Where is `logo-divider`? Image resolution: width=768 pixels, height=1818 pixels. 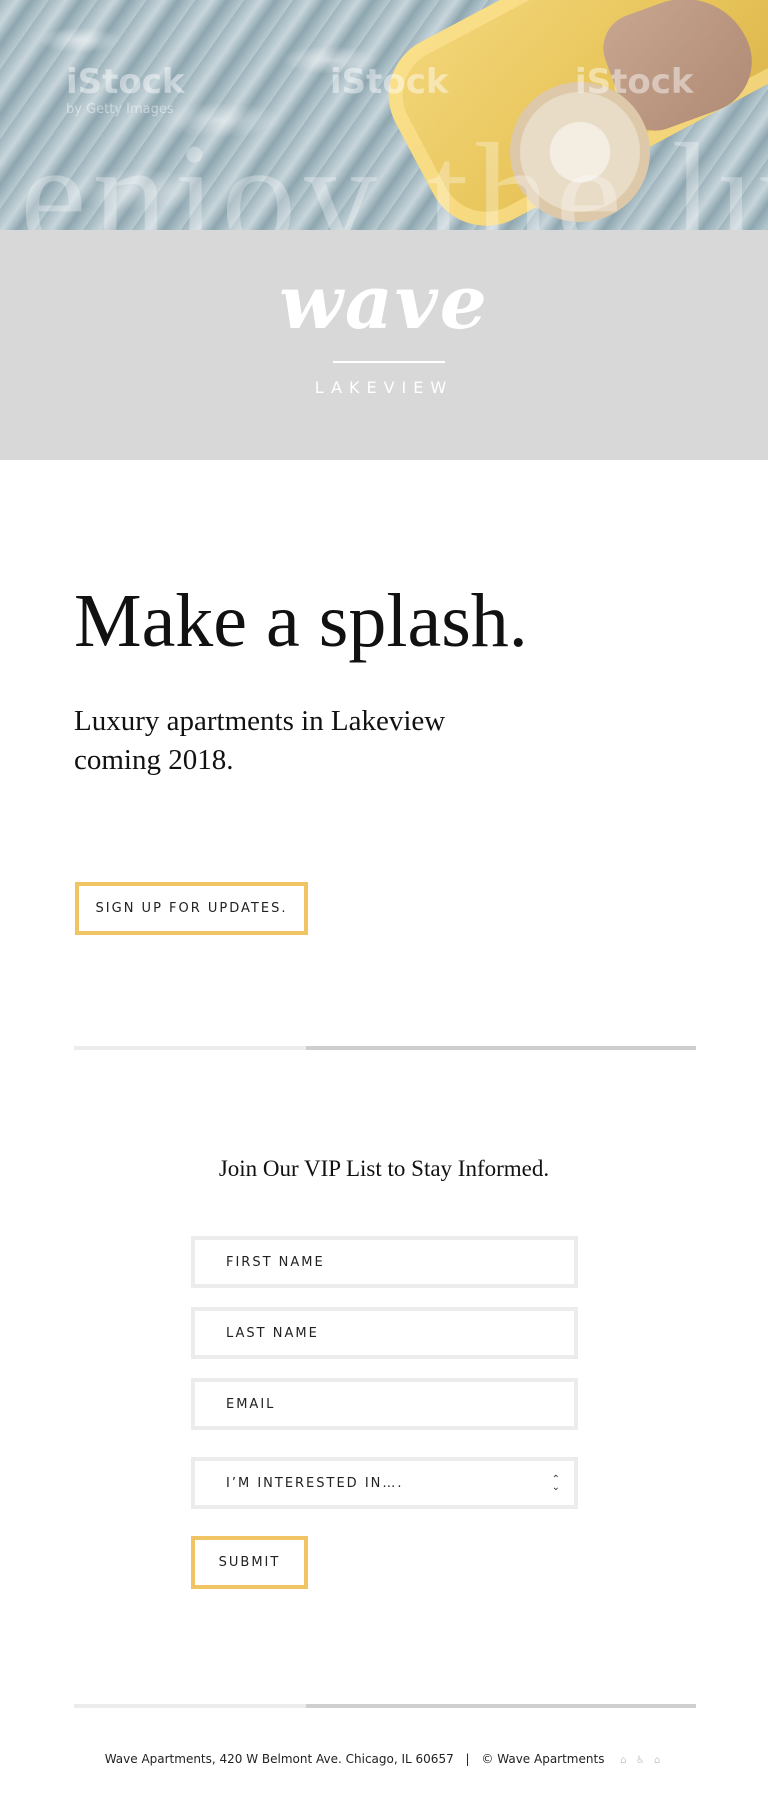 logo-divider is located at coordinates (389, 362).